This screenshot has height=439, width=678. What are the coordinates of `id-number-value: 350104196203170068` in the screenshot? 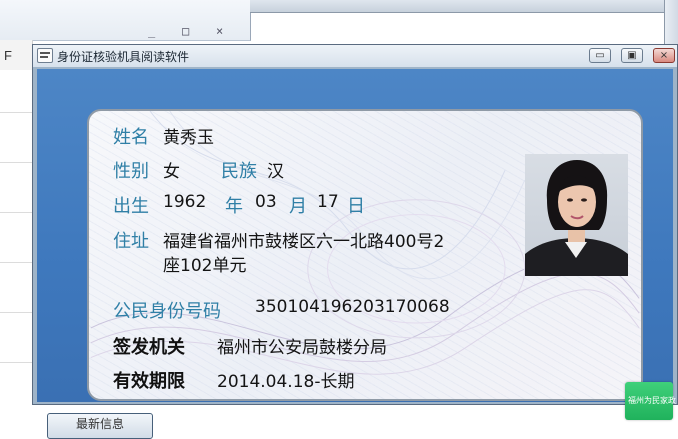 It's located at (352, 307).